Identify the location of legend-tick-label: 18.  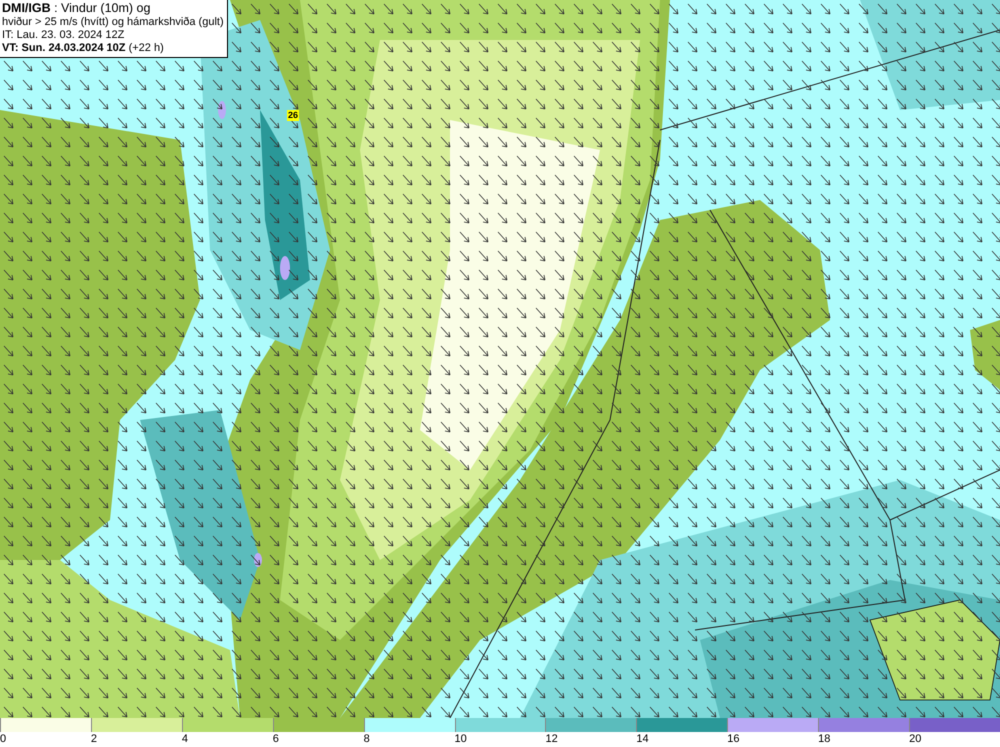
(824, 739).